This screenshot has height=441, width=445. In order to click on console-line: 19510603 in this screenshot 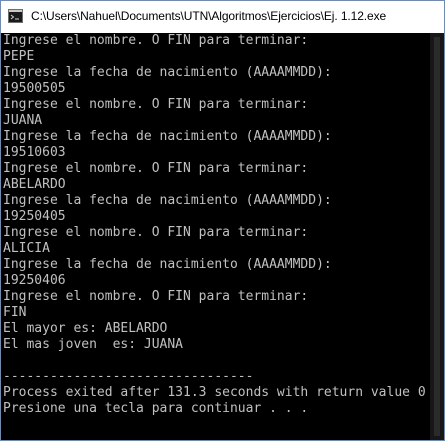, I will do `click(34, 152)`.